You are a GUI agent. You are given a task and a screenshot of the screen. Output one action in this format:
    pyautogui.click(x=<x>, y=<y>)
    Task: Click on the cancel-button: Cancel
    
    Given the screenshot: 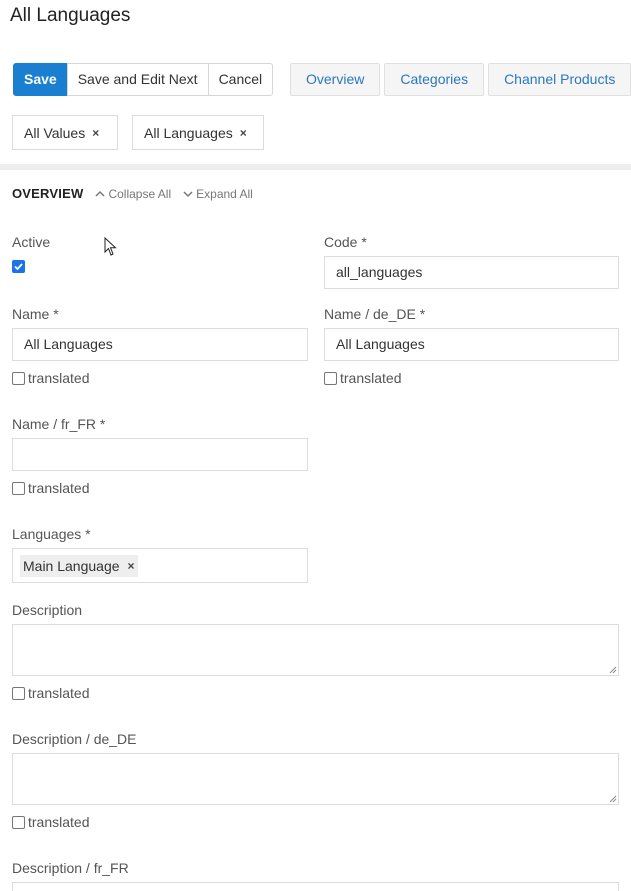 What is the action you would take?
    pyautogui.click(x=240, y=79)
    